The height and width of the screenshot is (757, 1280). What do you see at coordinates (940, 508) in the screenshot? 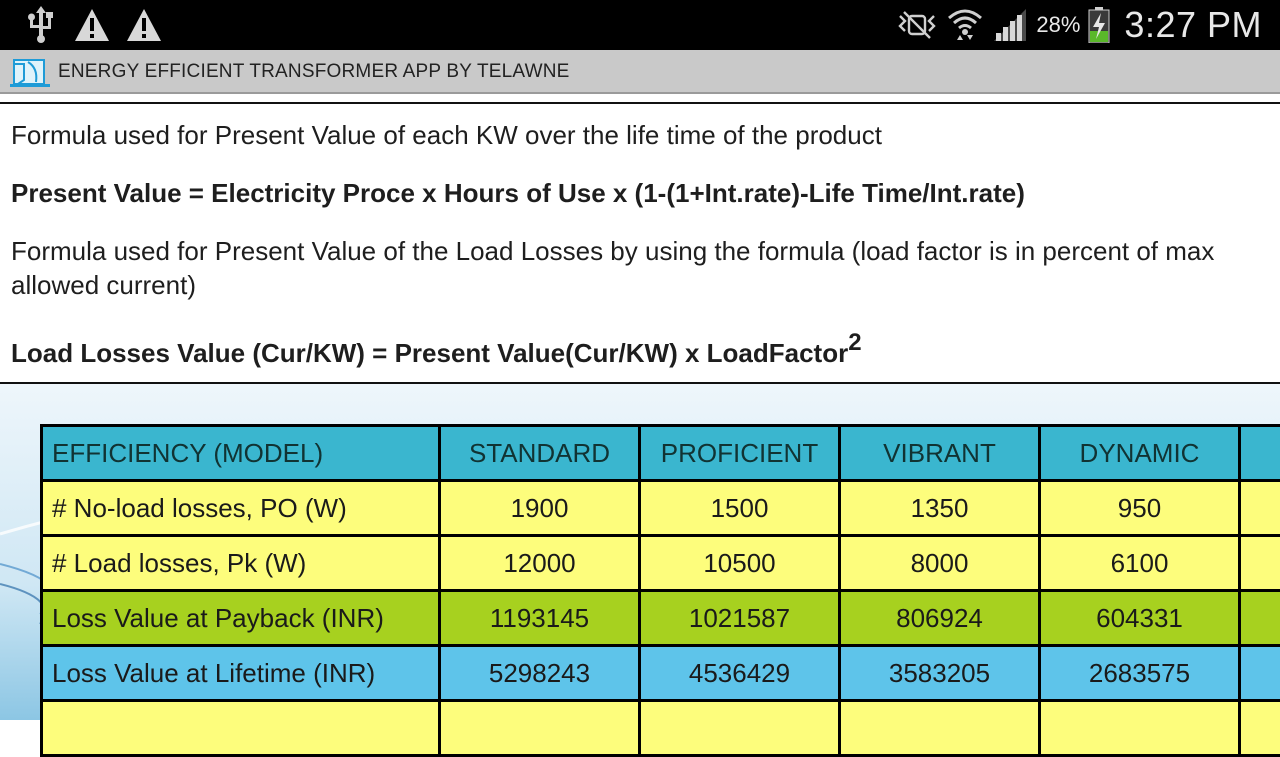
I see `table-cell: 1350` at bounding box center [940, 508].